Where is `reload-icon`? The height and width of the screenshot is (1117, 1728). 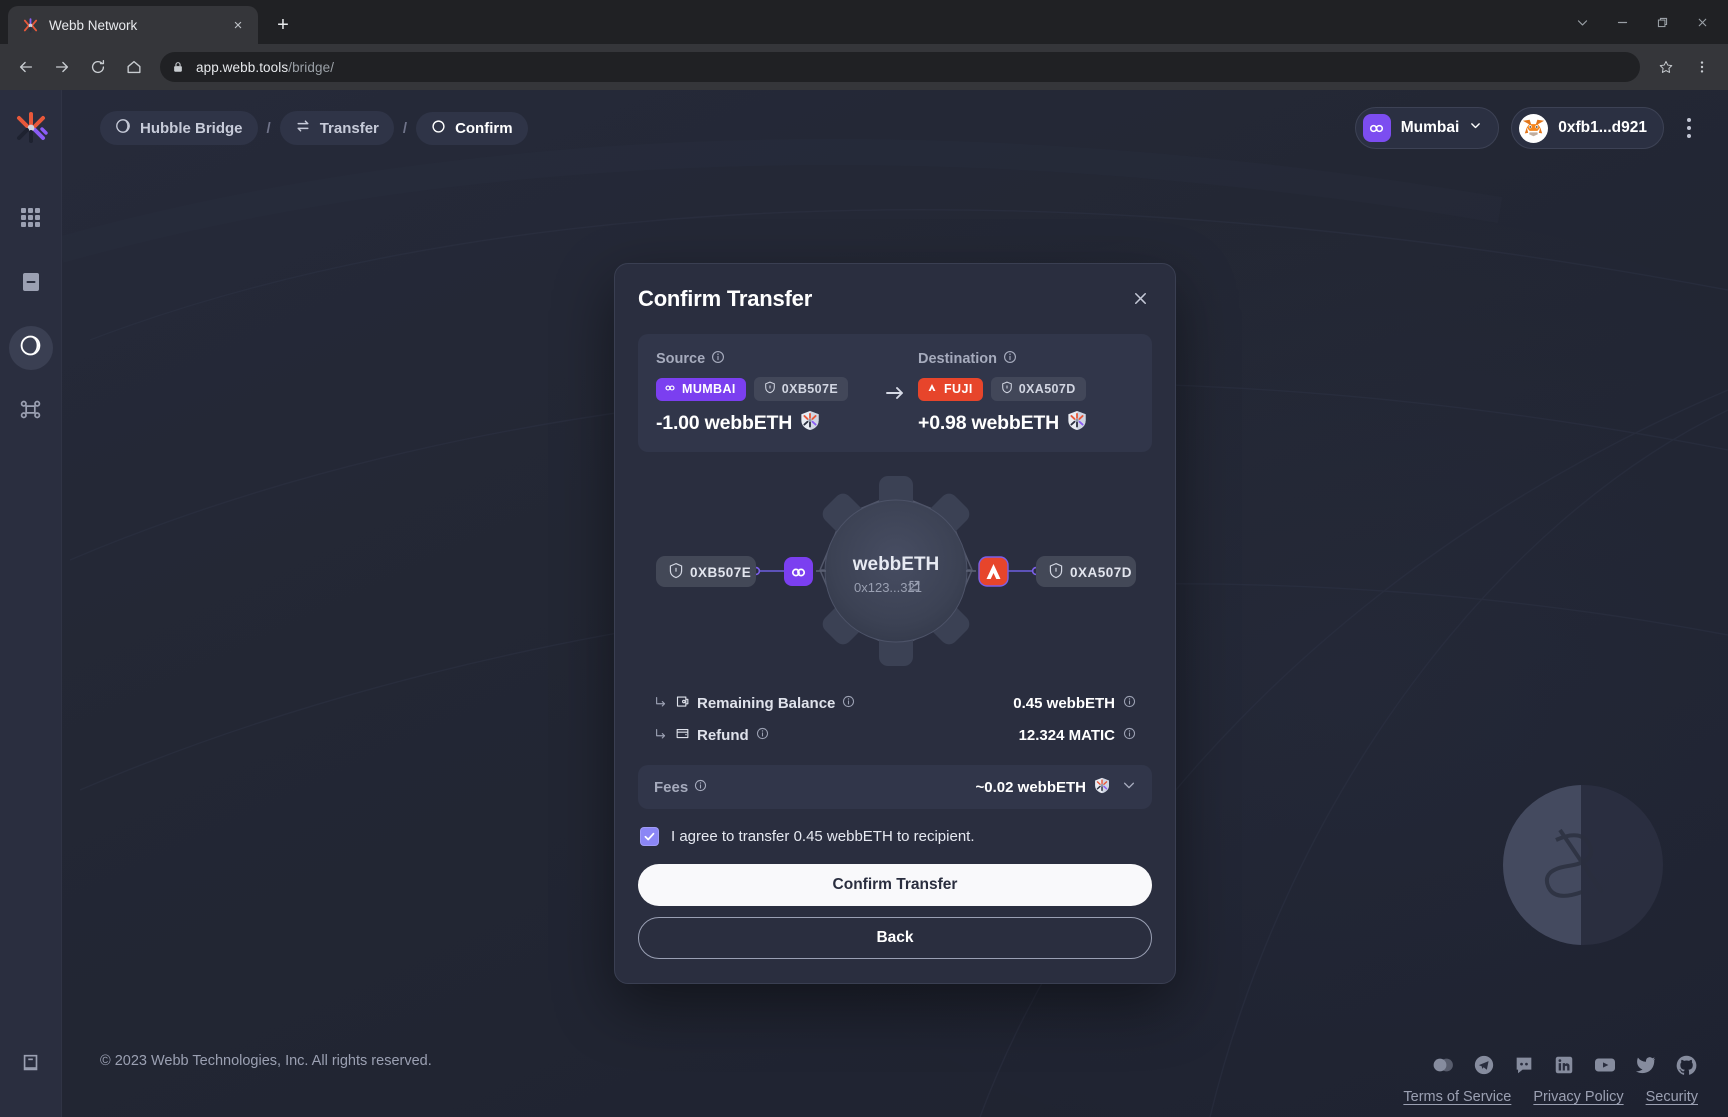 reload-icon is located at coordinates (98, 67).